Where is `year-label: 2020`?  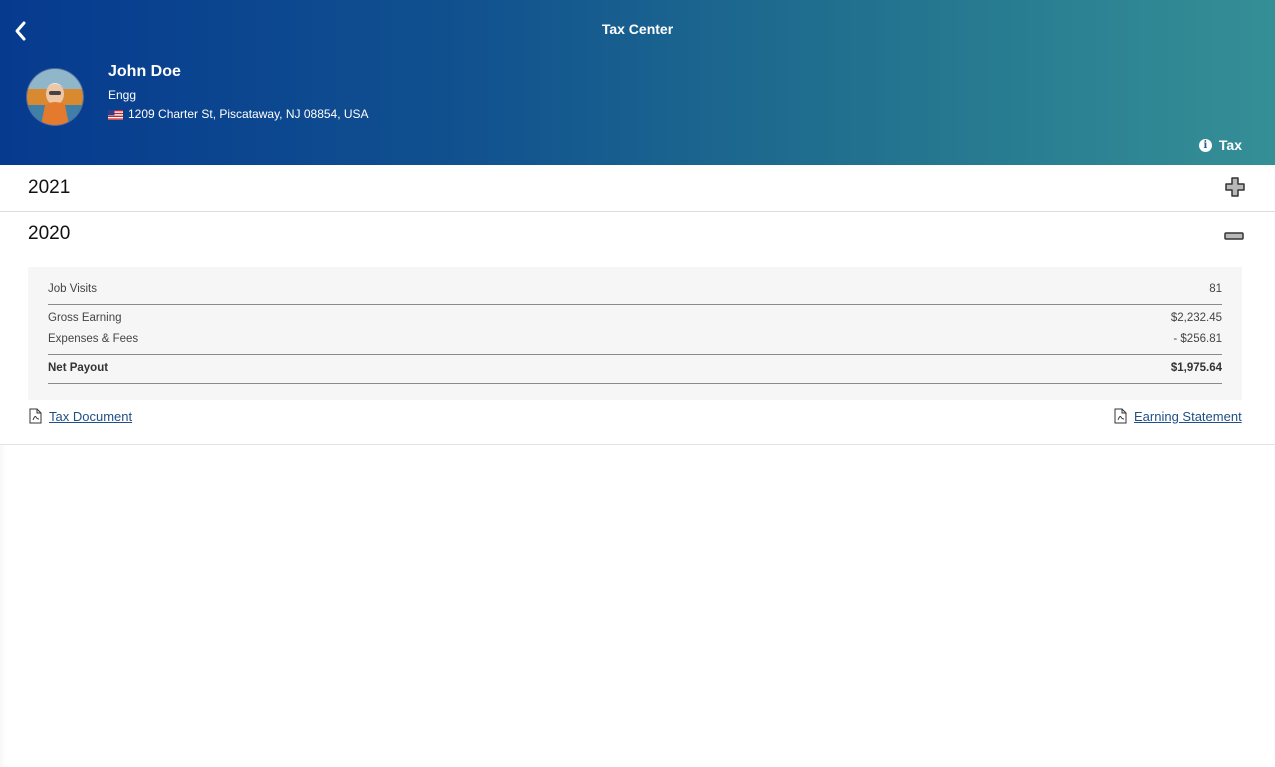
year-label: 2020 is located at coordinates (49, 233).